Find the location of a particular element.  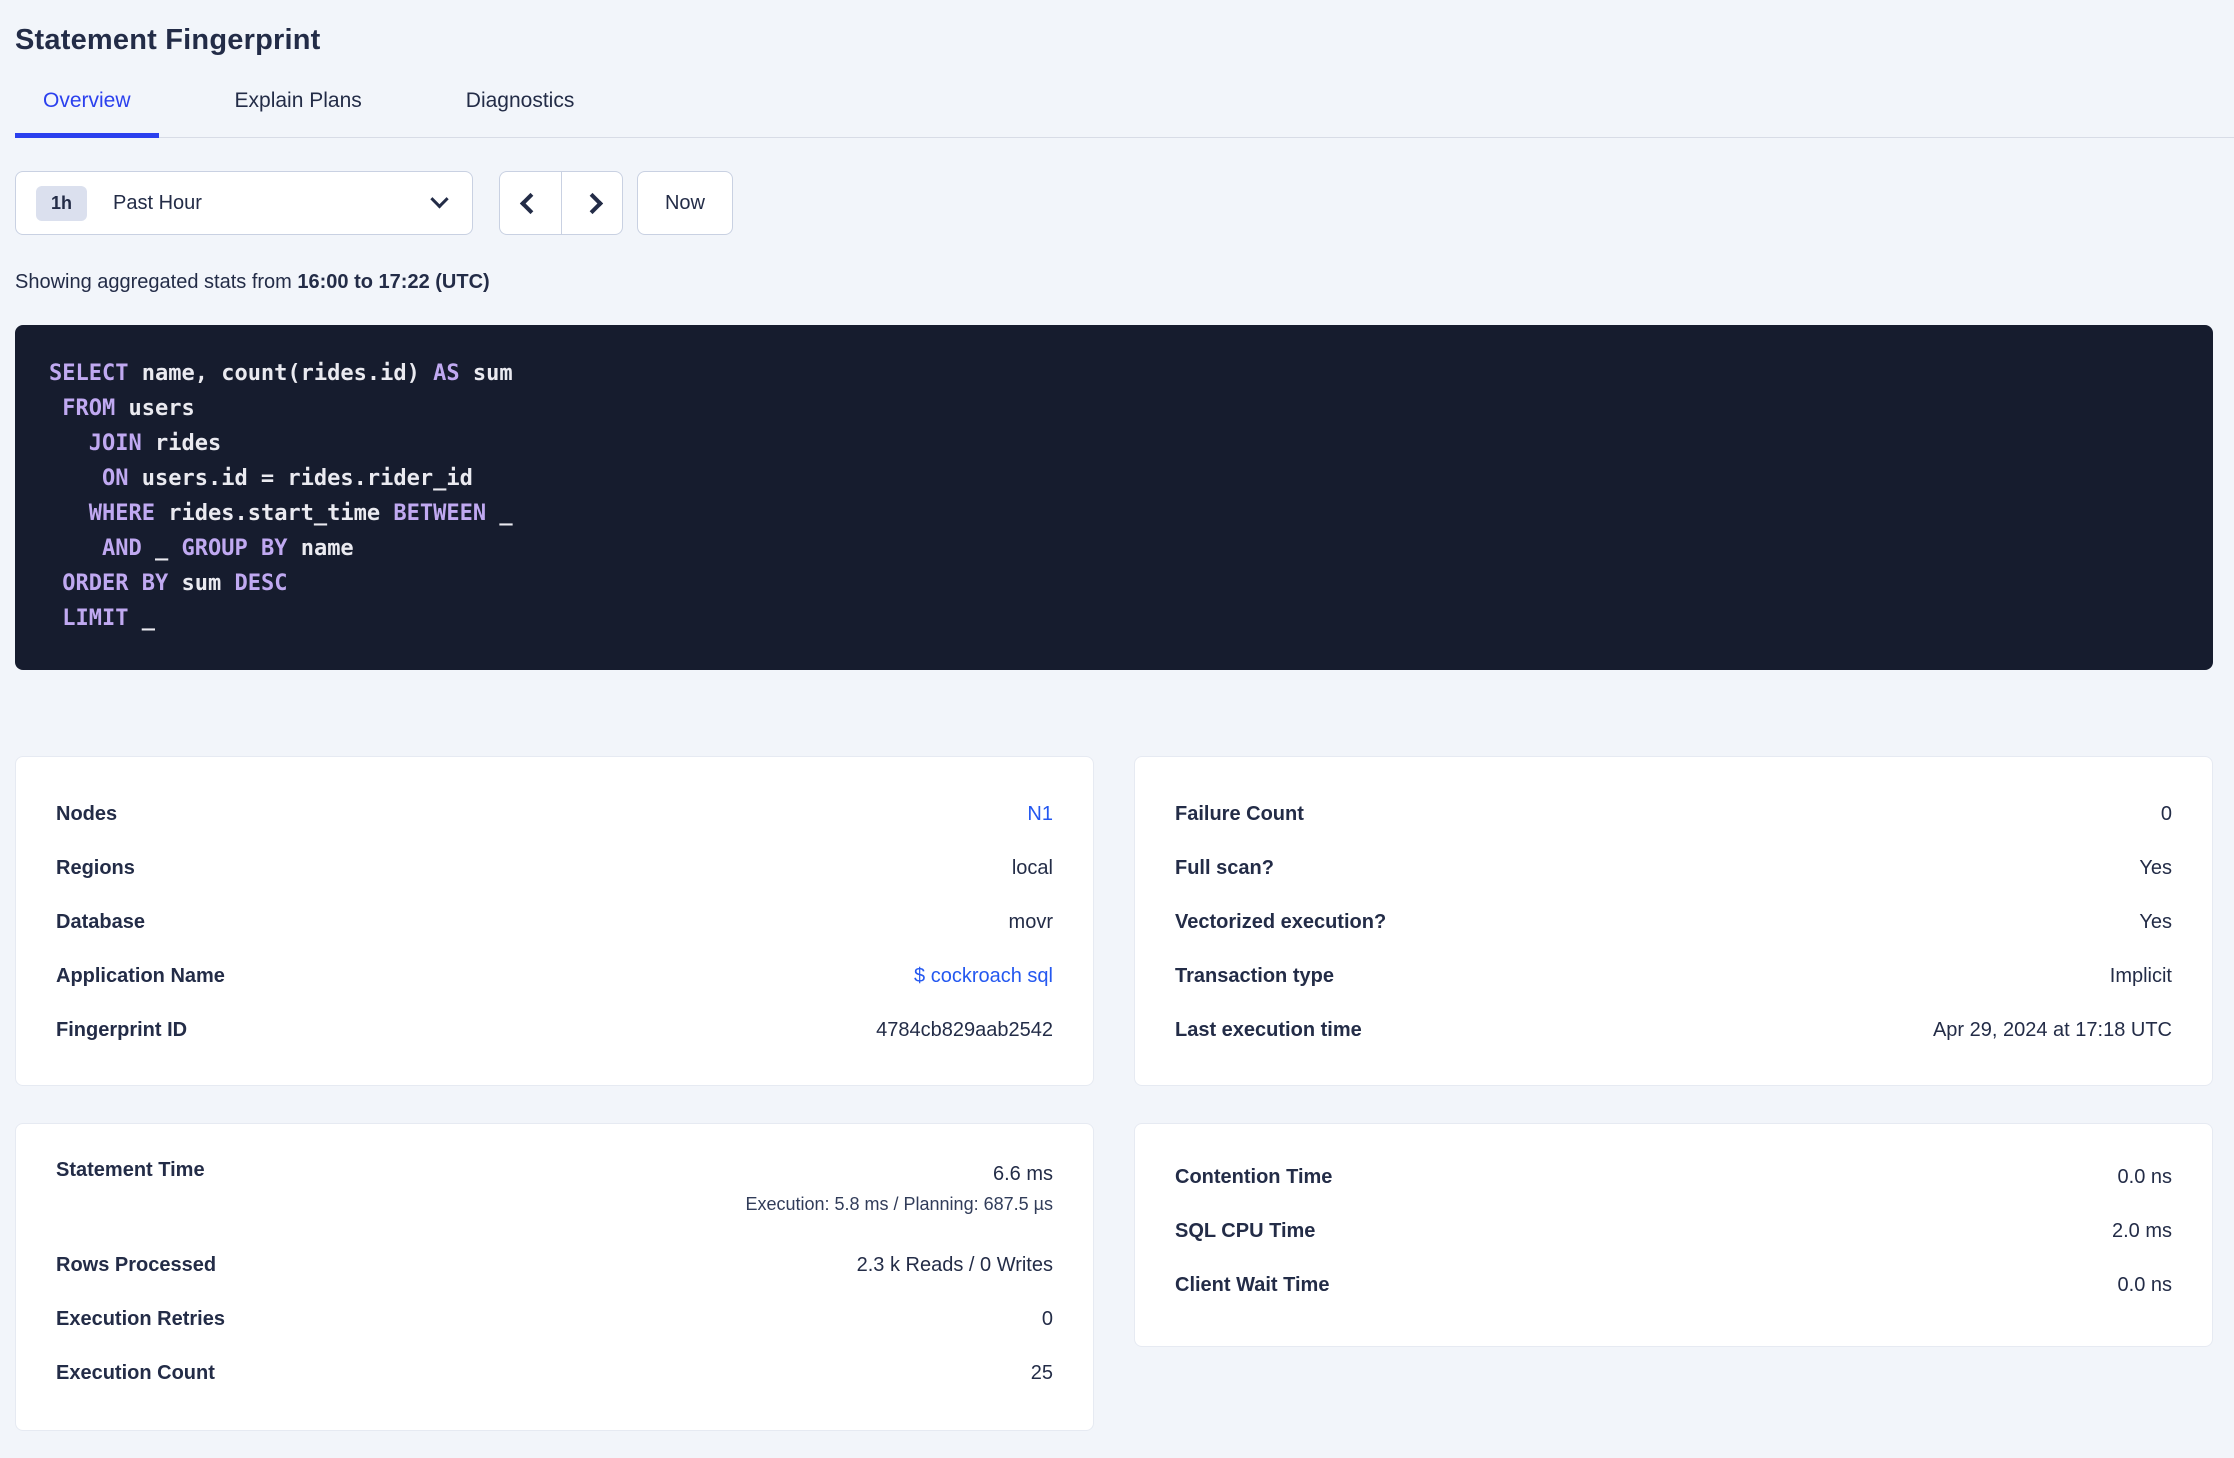

info-row: Nodes N1 is located at coordinates (554, 814).